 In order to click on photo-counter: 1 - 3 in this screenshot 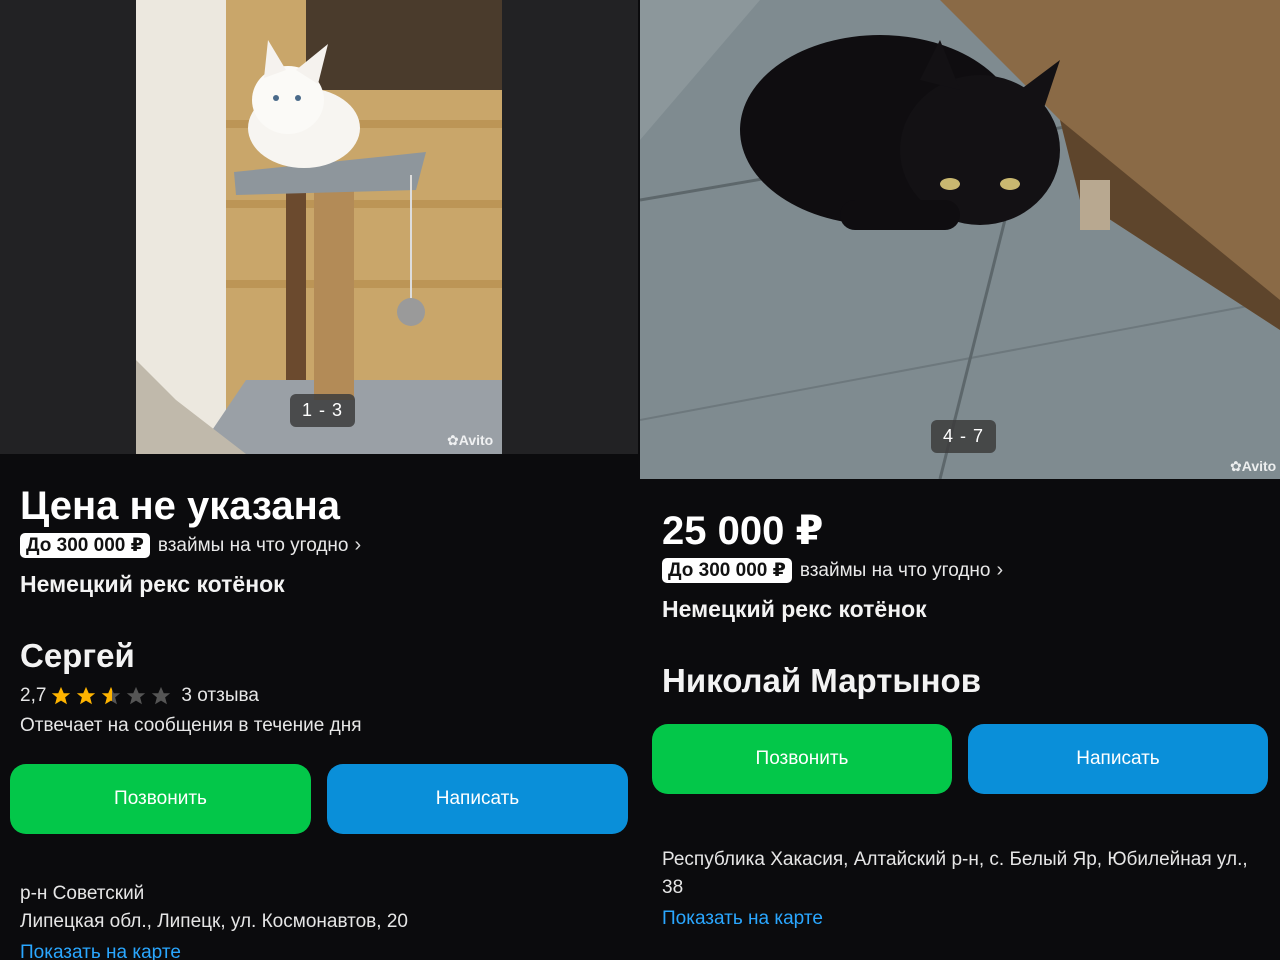, I will do `click(323, 410)`.